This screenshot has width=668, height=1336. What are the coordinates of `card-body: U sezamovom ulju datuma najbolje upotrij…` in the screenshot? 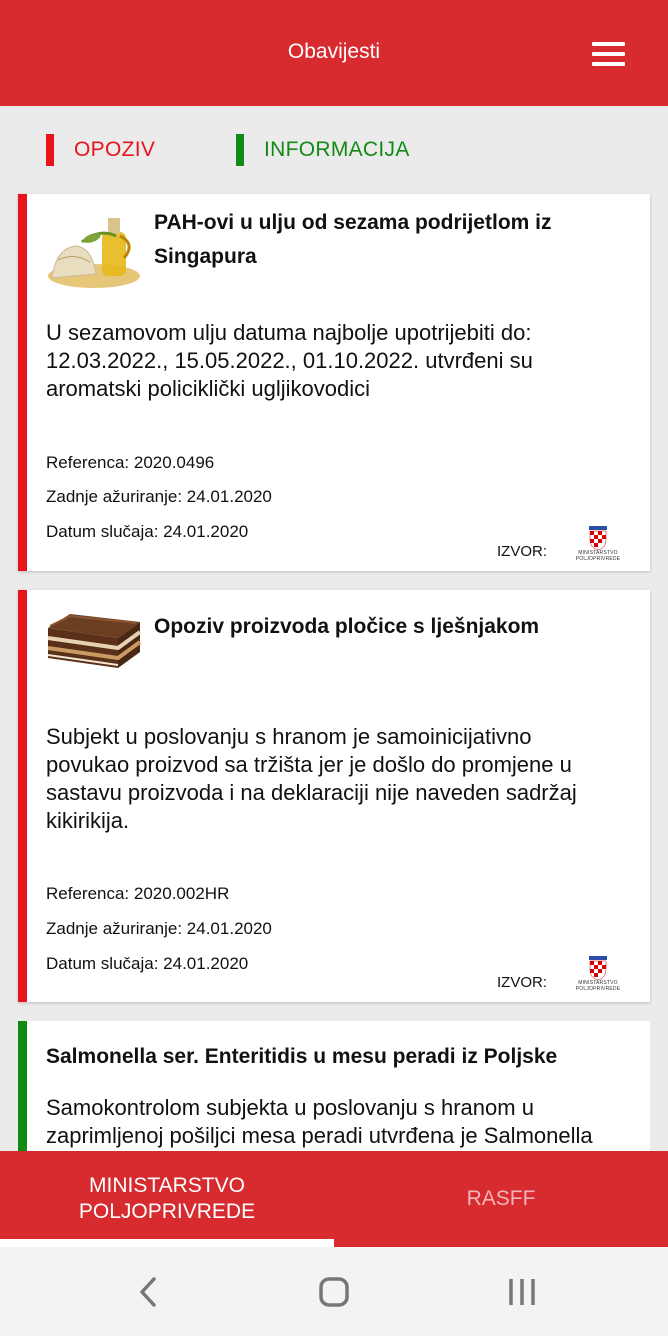 It's located at (289, 360).